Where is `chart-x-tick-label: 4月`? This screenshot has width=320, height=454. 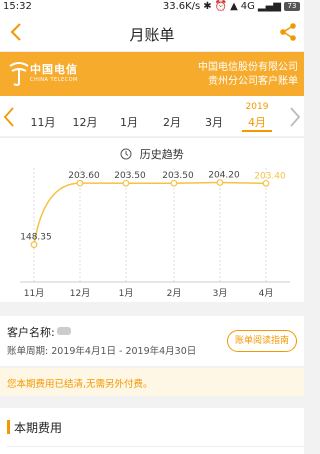 chart-x-tick-label: 4月 is located at coordinates (266, 293).